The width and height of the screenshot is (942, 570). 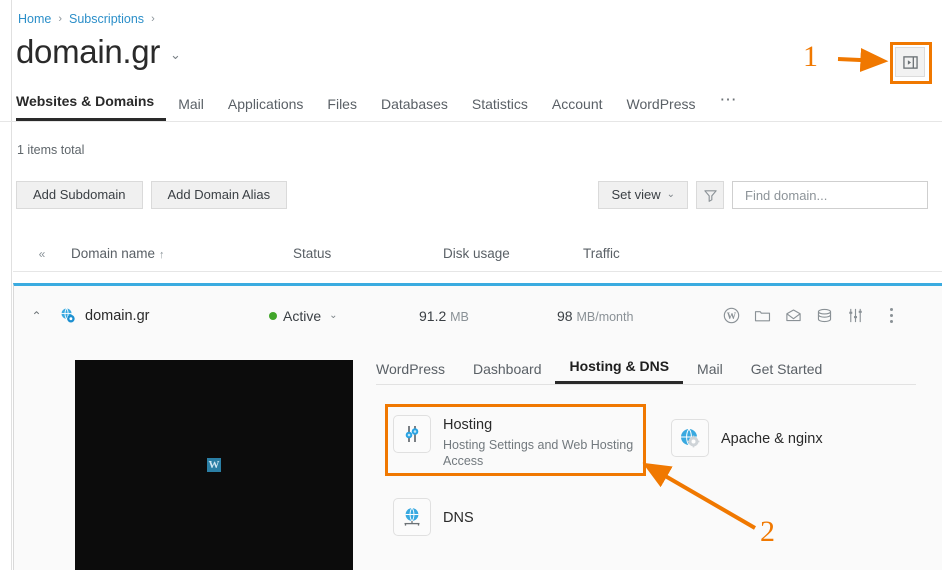 What do you see at coordinates (833, 195) in the screenshot?
I see `search-input` at bounding box center [833, 195].